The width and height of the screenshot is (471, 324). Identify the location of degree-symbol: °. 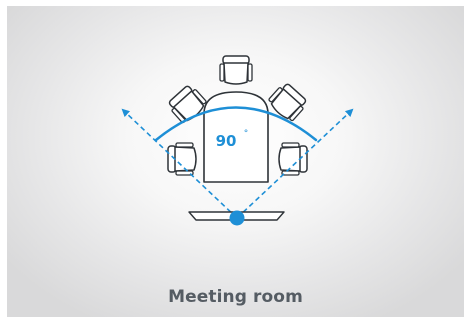
(246, 134).